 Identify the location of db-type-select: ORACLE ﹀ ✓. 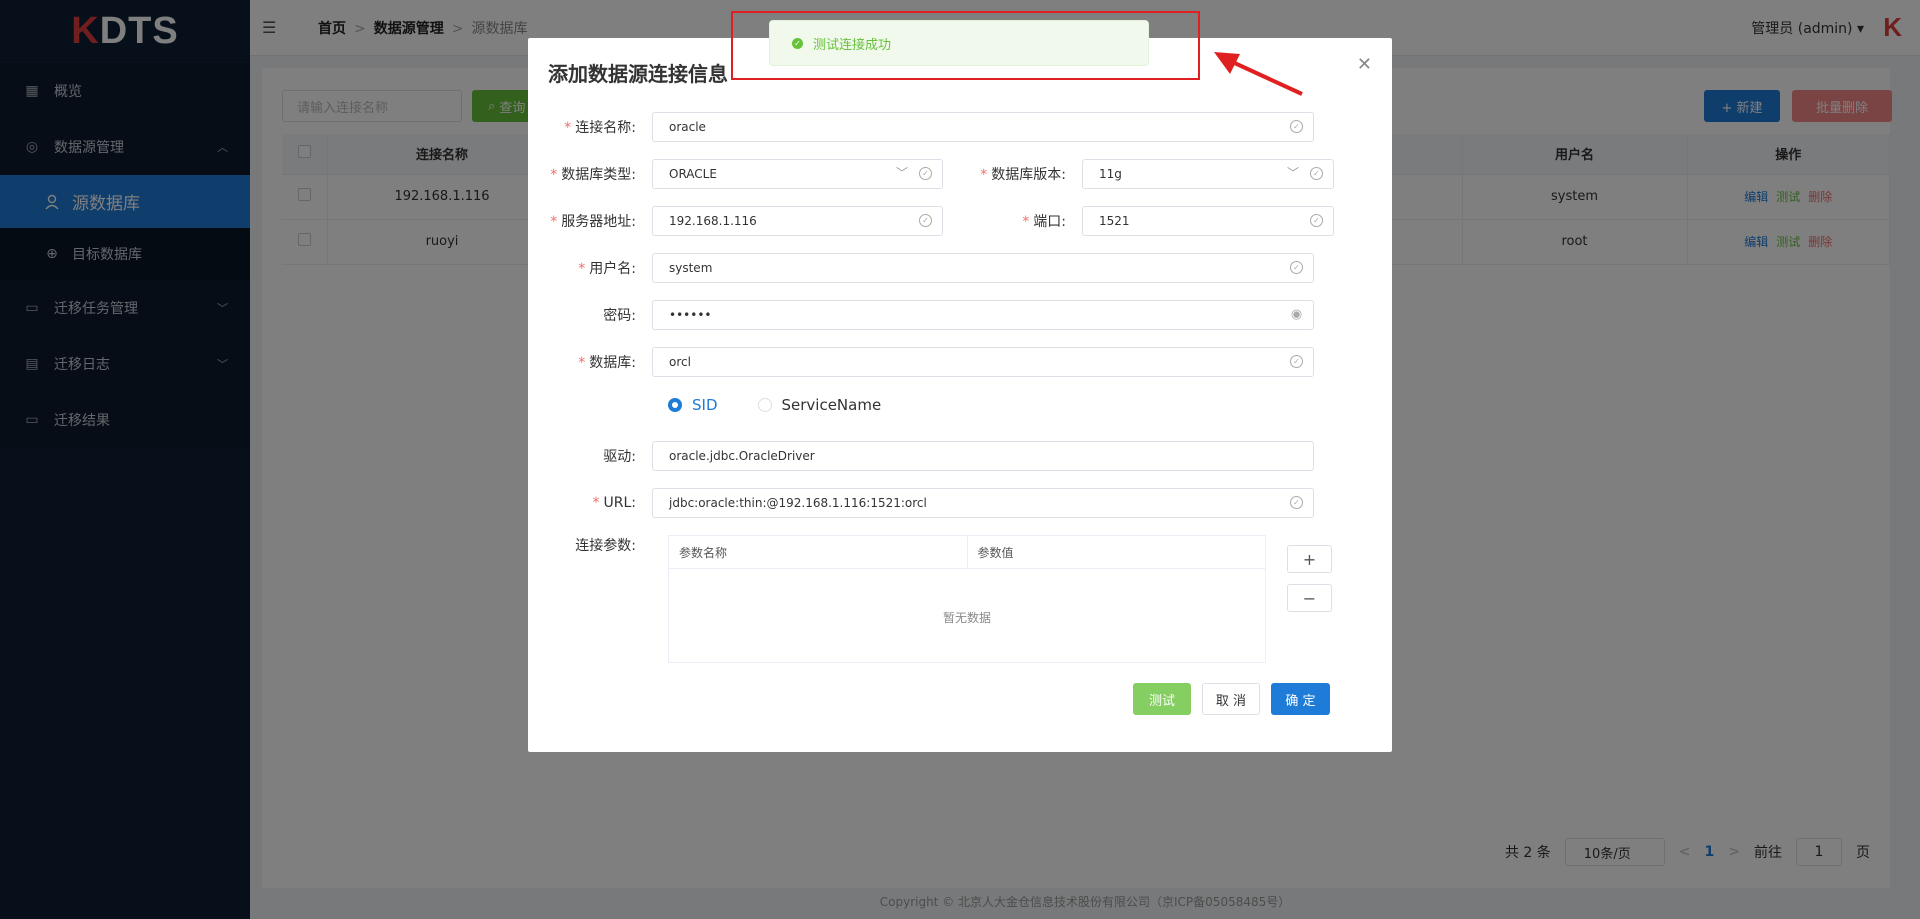
(797, 174).